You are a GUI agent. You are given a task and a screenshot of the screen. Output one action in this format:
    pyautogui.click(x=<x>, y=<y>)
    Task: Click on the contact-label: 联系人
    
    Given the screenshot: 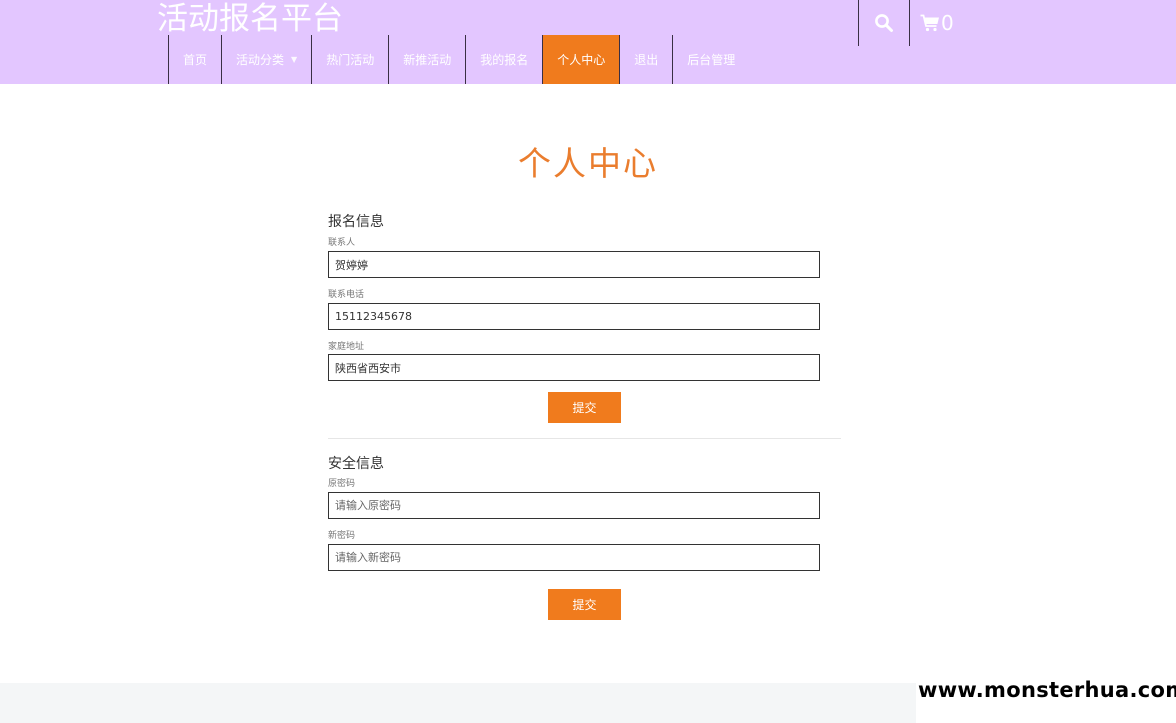 What is the action you would take?
    pyautogui.click(x=342, y=243)
    